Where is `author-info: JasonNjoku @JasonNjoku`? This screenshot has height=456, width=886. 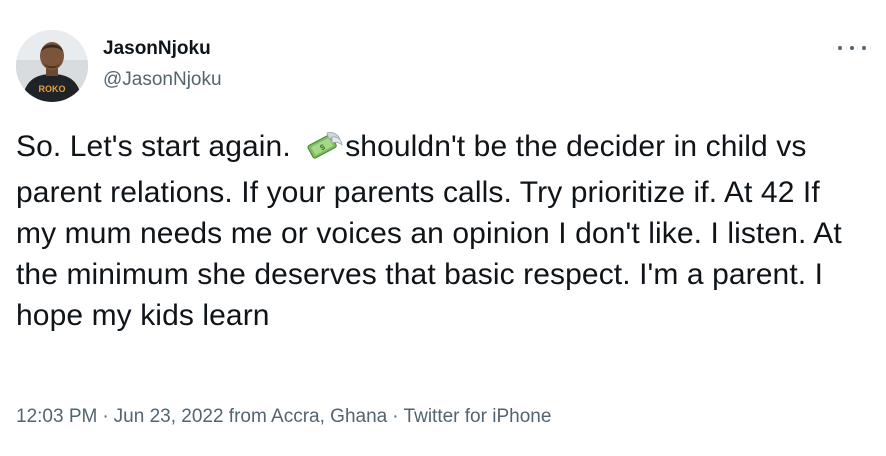 author-info: JasonNjoku @JasonNjoku is located at coordinates (162, 64).